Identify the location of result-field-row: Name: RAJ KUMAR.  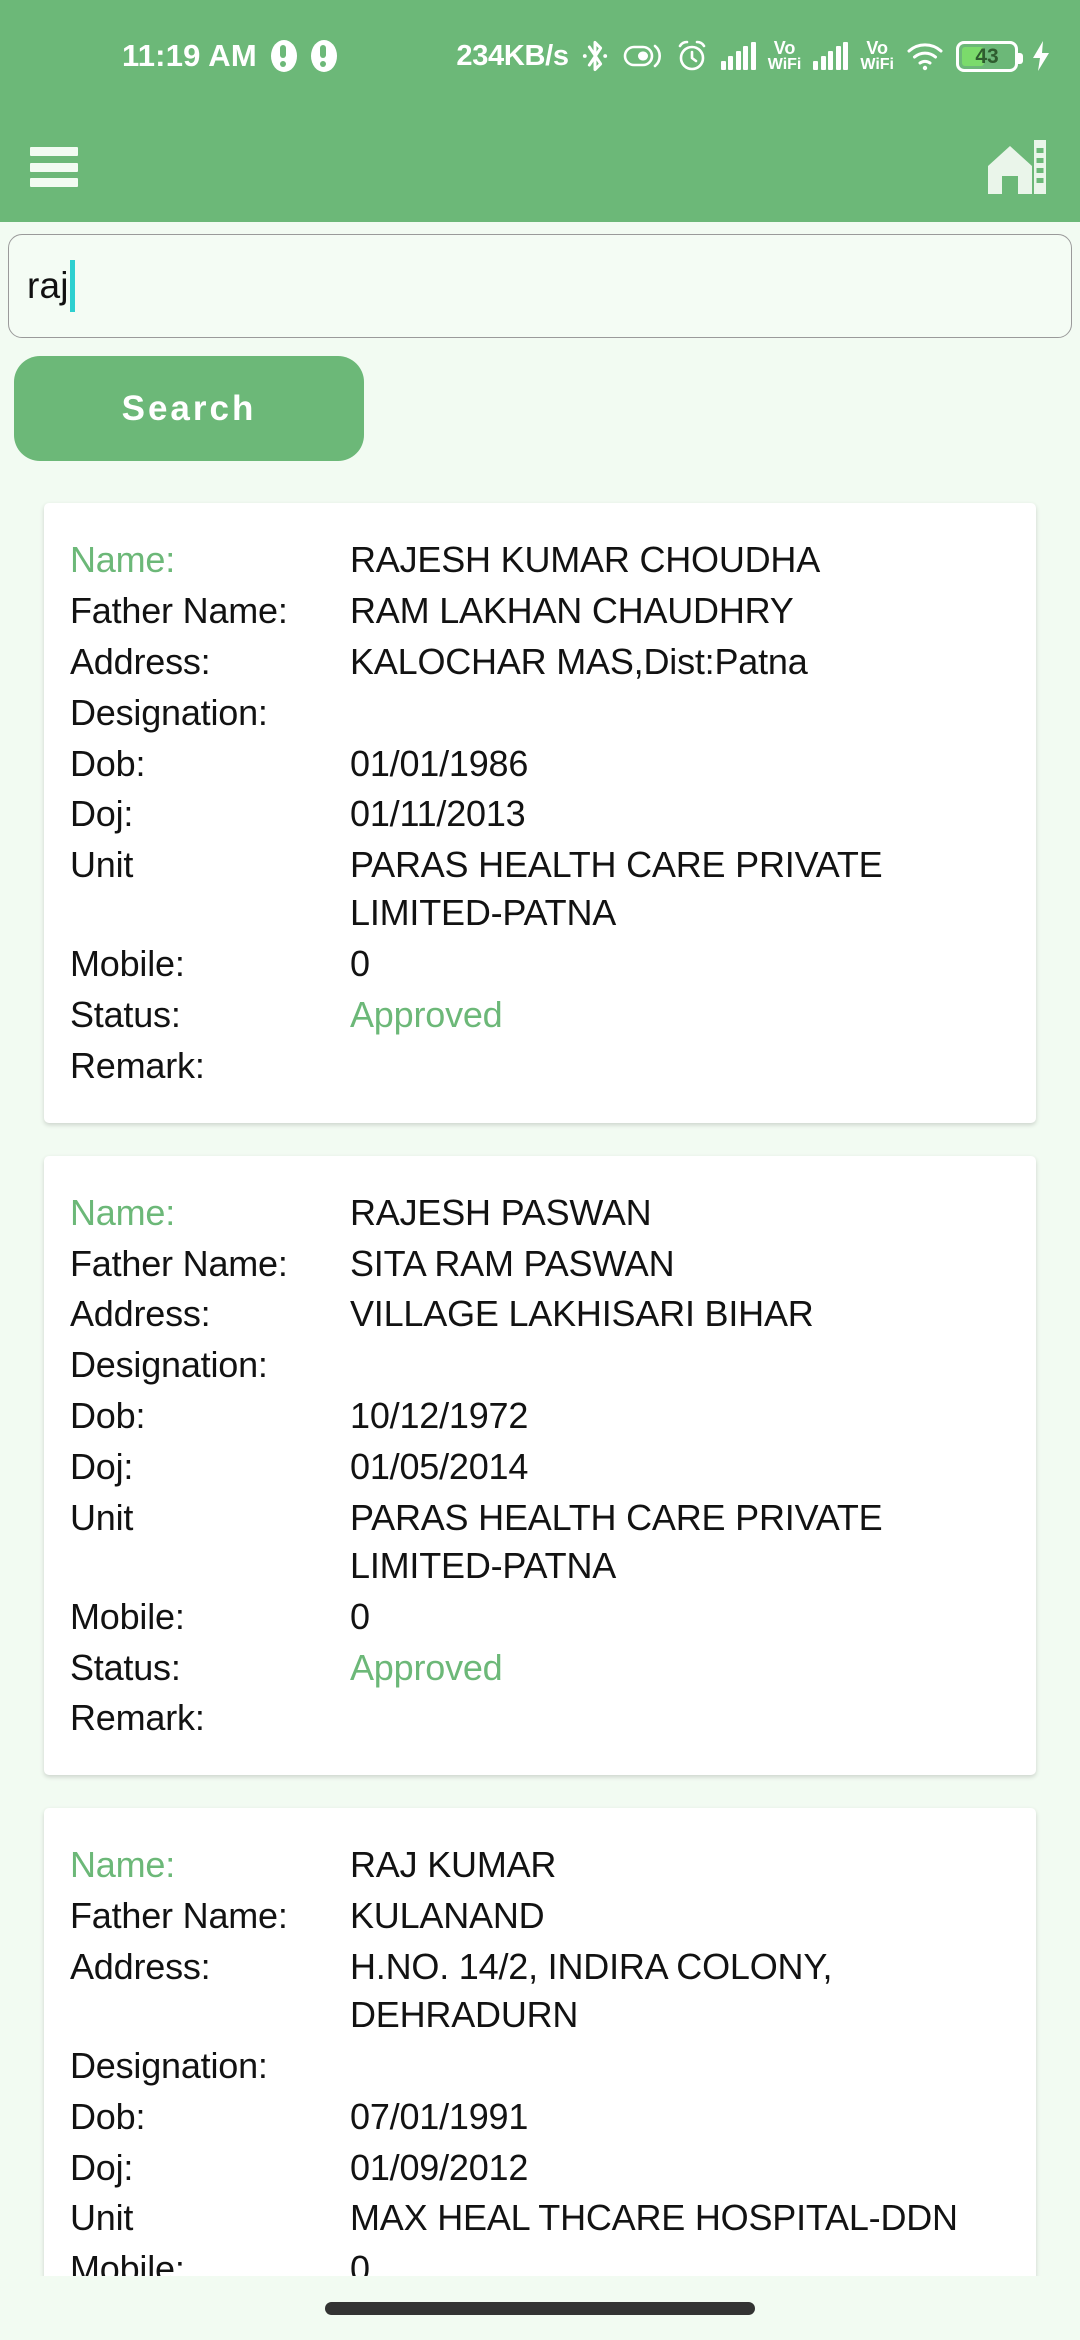
(540, 1865).